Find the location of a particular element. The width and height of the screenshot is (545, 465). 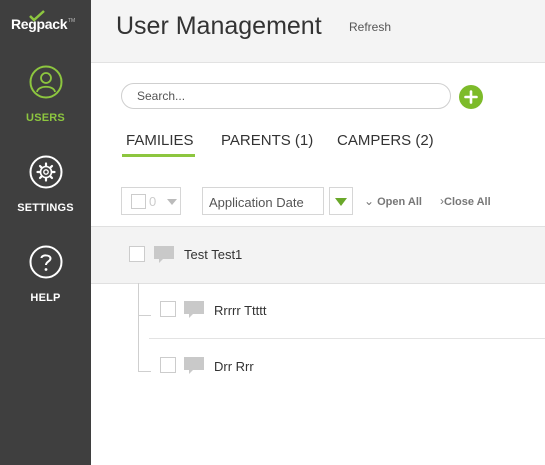

open-all-link: ⌄ Open All is located at coordinates (393, 201).